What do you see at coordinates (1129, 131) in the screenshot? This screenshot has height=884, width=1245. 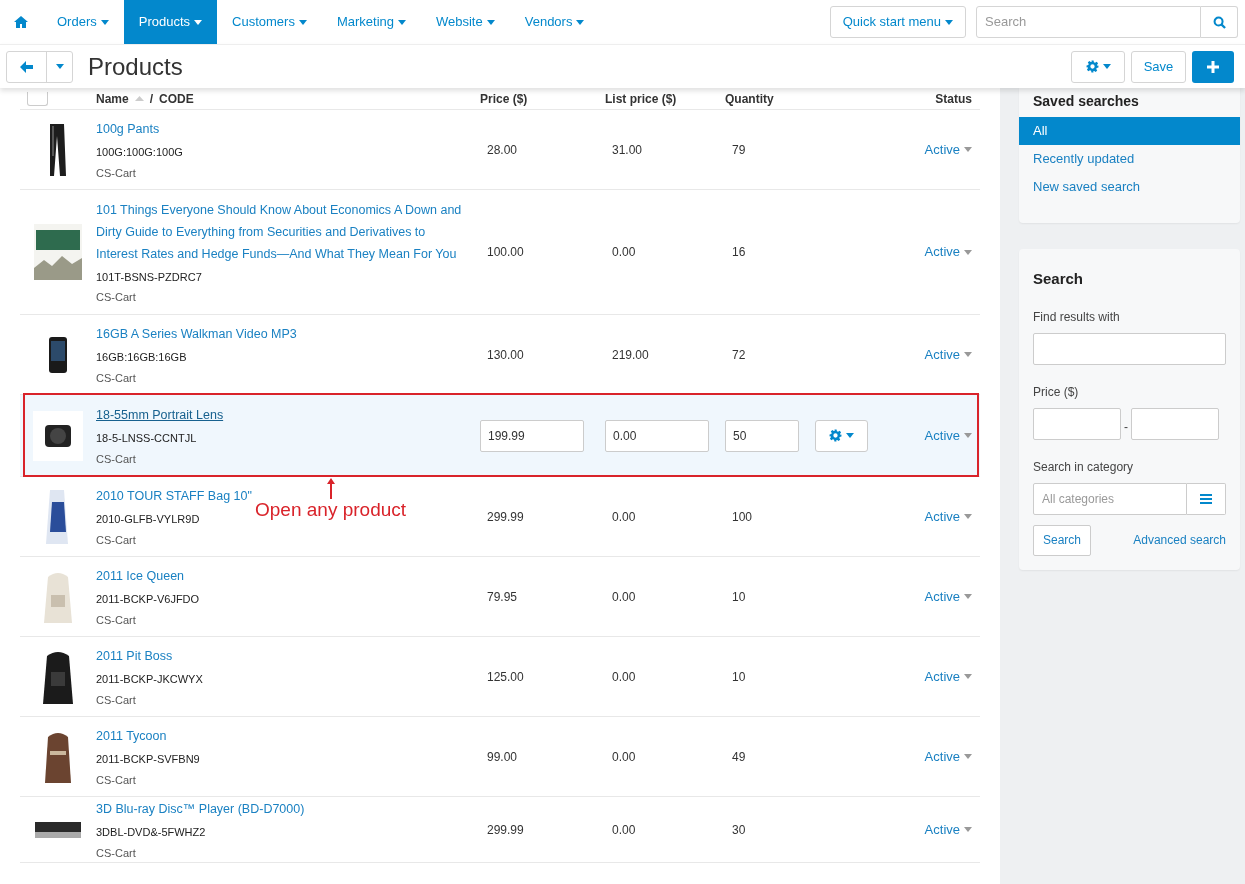 I see `saved-search-item: All` at bounding box center [1129, 131].